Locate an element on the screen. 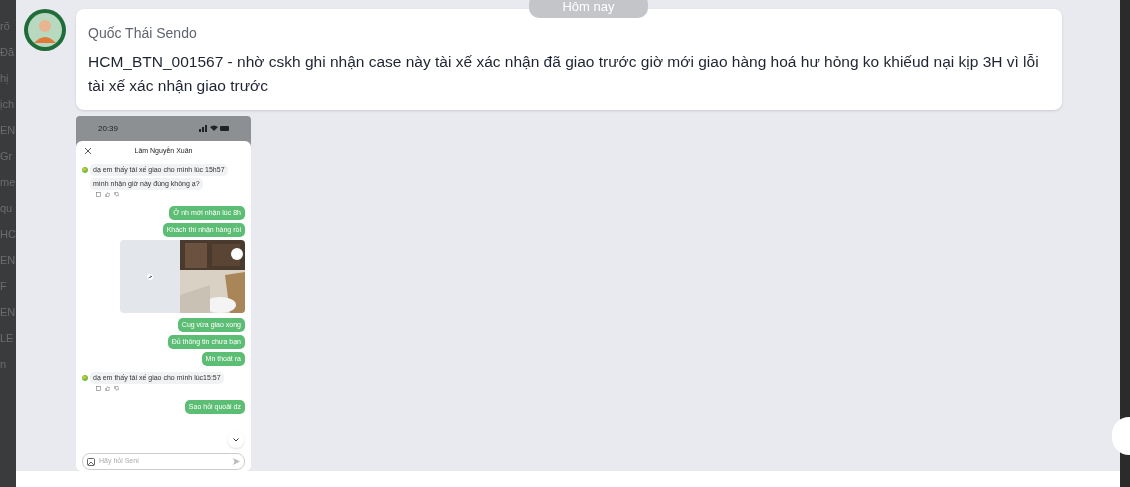  chevron-down-icon is located at coordinates (236, 440).